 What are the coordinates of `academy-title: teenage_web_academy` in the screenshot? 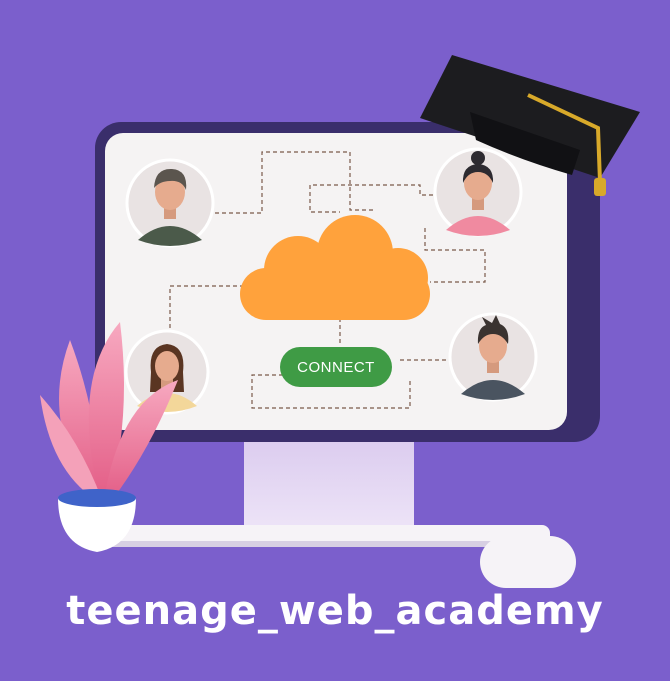 It's located at (335, 611).